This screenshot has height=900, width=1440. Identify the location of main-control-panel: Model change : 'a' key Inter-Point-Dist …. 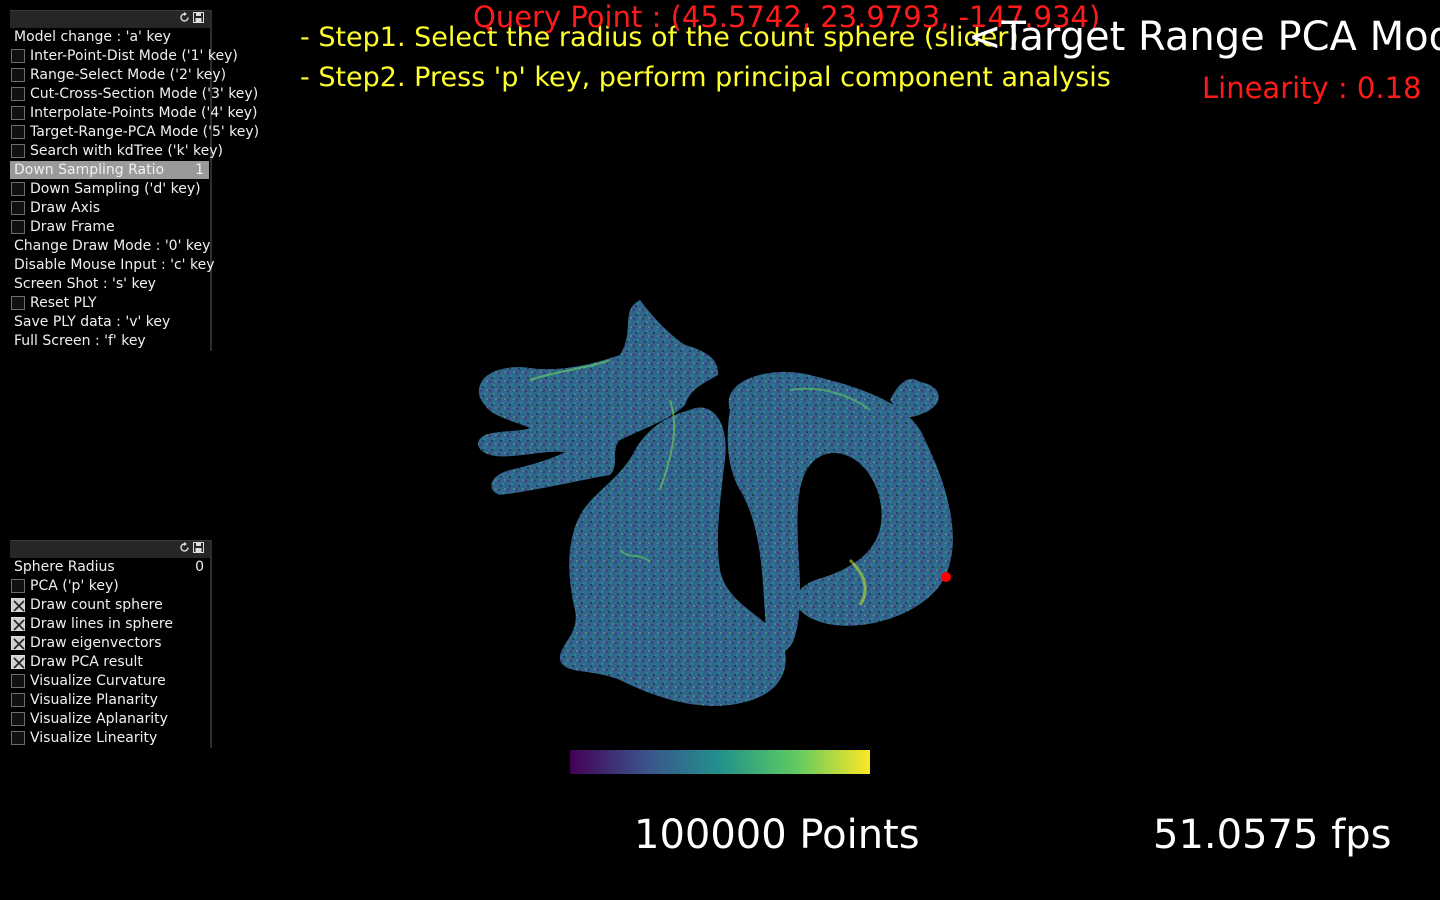
(134, 180).